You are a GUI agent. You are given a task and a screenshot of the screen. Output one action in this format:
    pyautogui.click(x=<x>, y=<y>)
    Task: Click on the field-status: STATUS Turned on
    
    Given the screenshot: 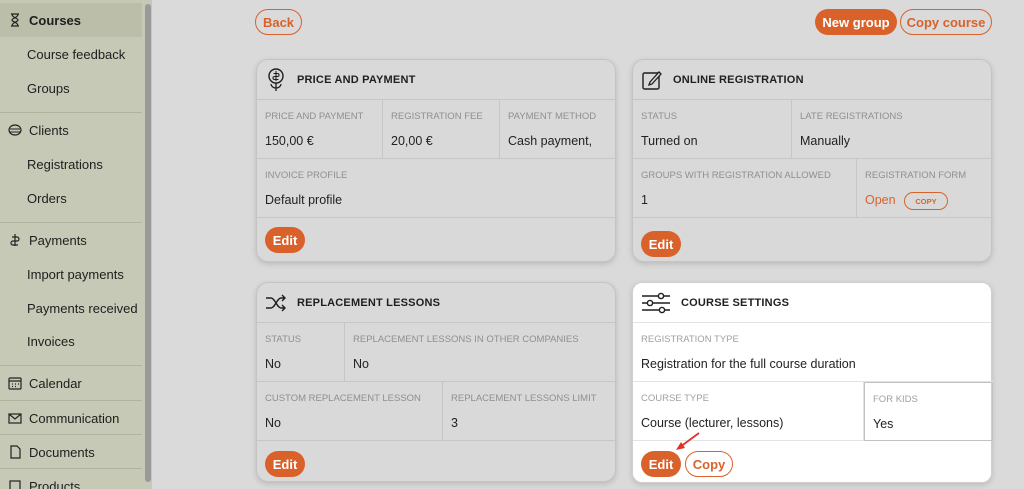 What is the action you would take?
    pyautogui.click(x=712, y=129)
    